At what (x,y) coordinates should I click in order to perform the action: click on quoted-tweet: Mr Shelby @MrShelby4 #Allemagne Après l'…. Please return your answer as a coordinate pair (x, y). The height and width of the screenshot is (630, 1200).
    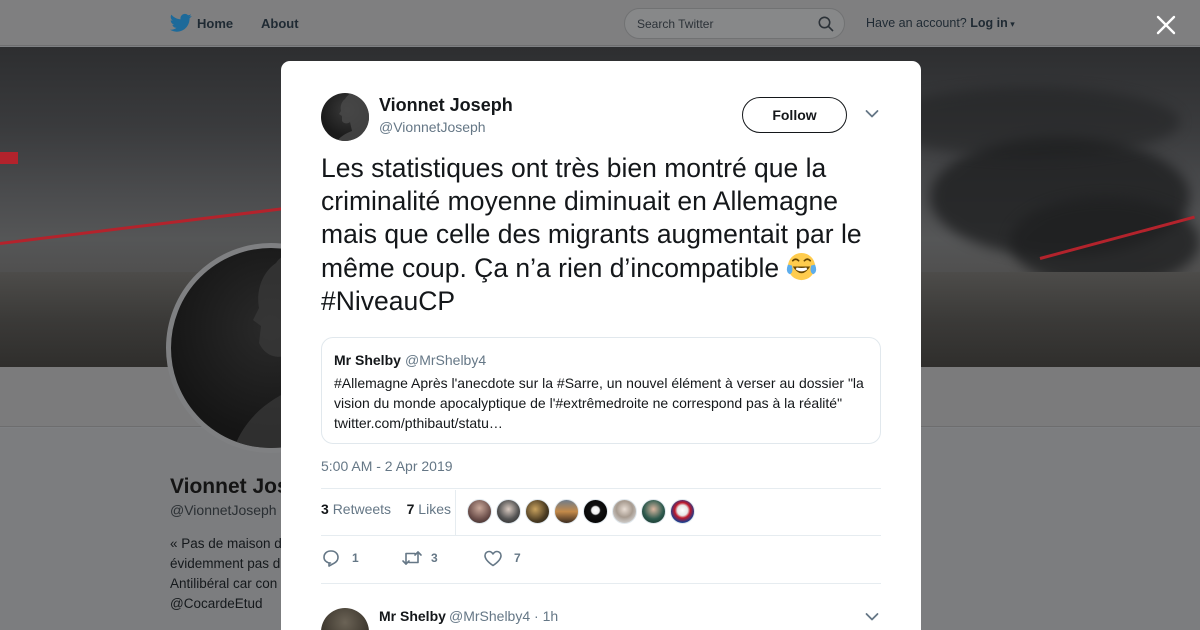
    Looking at the image, I should click on (601, 390).